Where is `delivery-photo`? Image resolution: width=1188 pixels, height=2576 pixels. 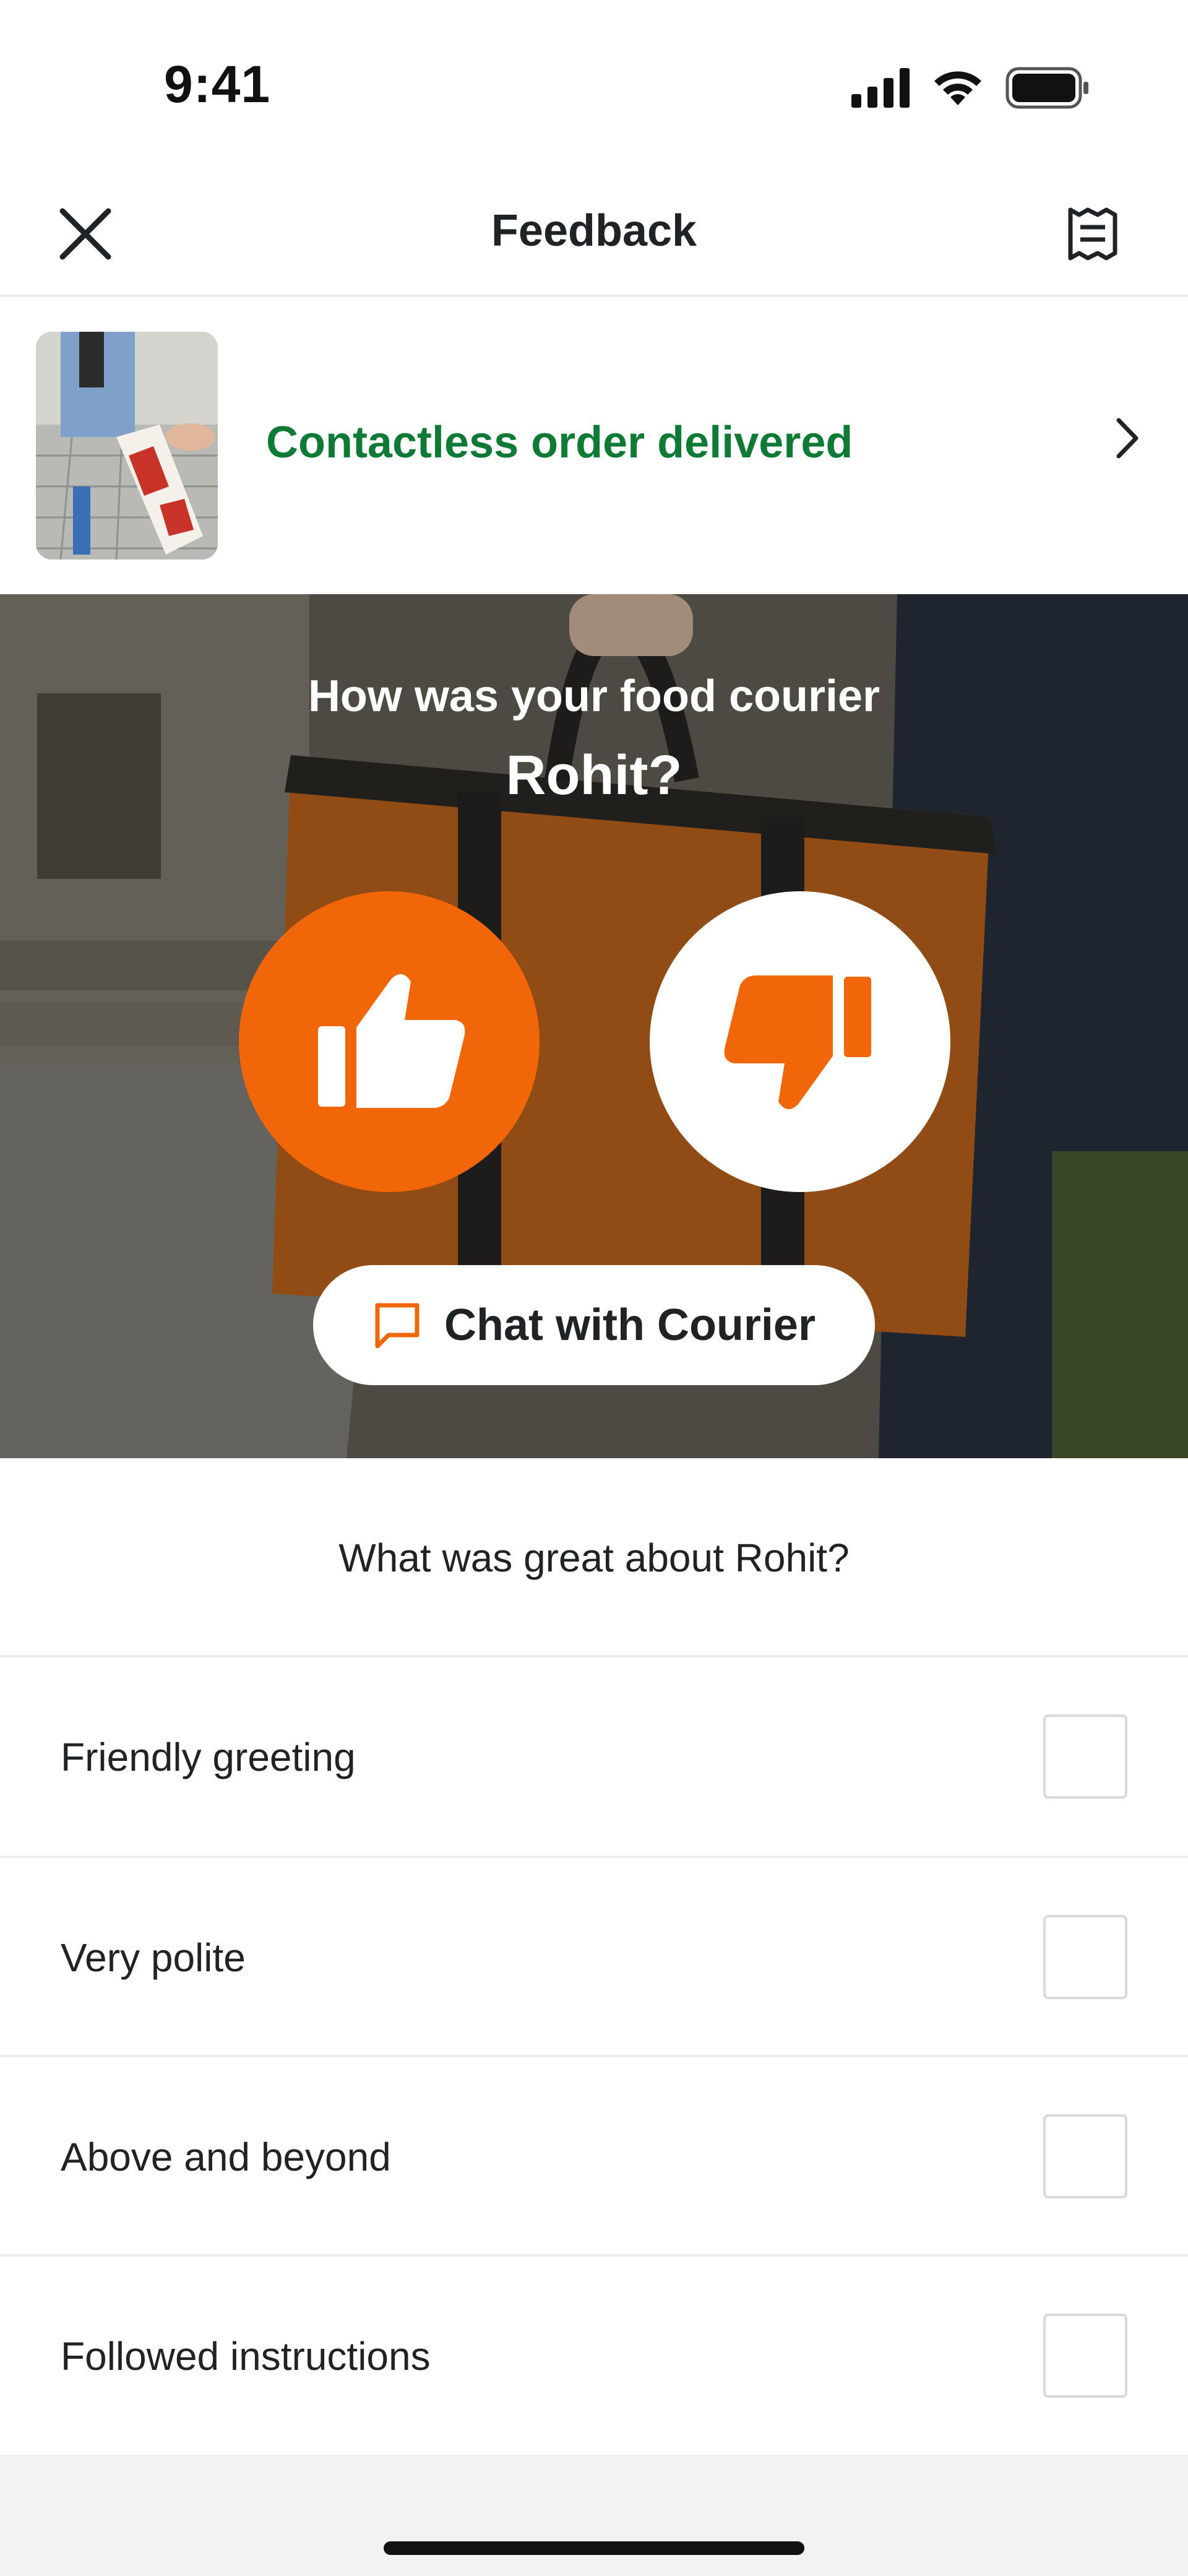
delivery-photo is located at coordinates (127, 446).